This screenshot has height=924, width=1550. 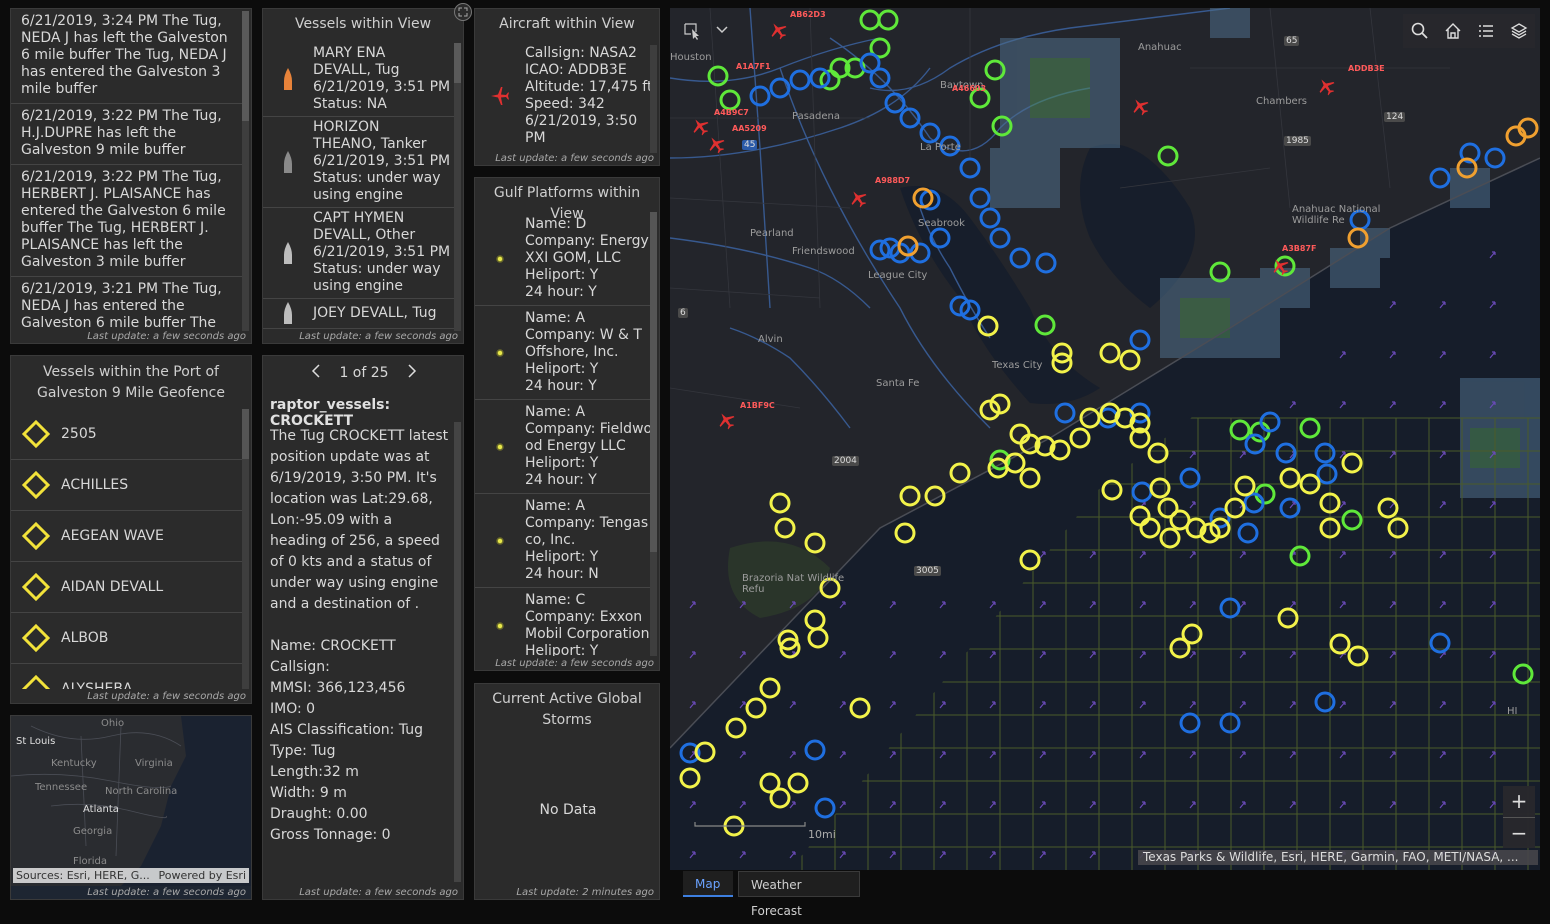 What do you see at coordinates (356, 70) in the screenshot?
I see `vessel-line: DEVALL, Tug` at bounding box center [356, 70].